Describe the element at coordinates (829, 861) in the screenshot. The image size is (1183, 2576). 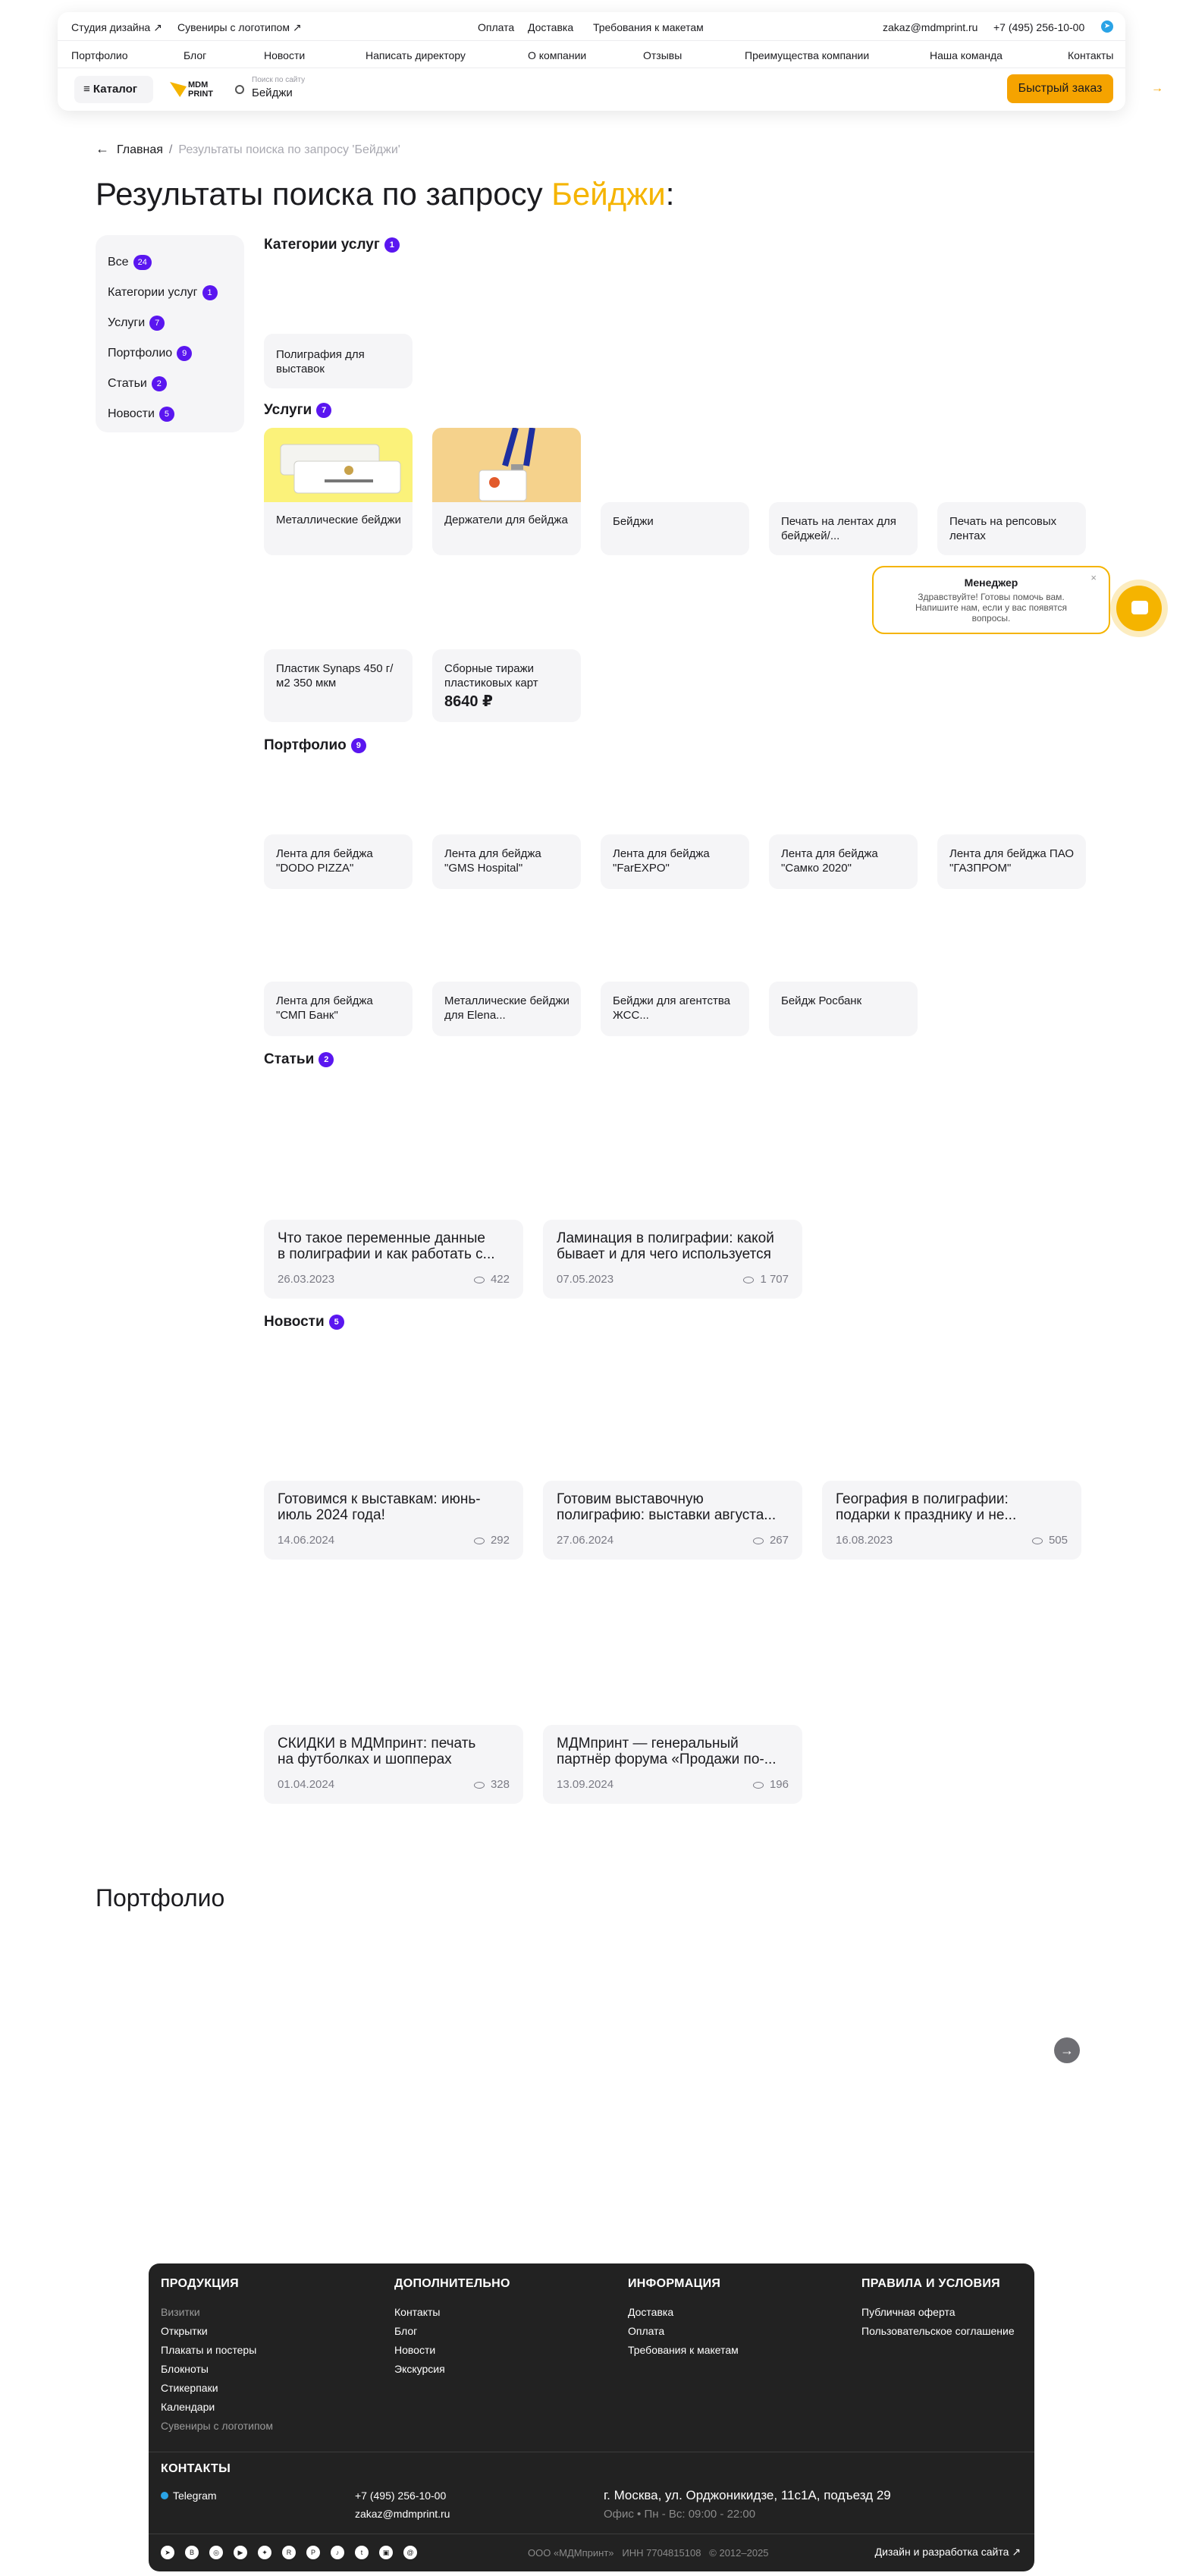
I see `card-label: Лента для бейджа "Самко 2020"` at that location.